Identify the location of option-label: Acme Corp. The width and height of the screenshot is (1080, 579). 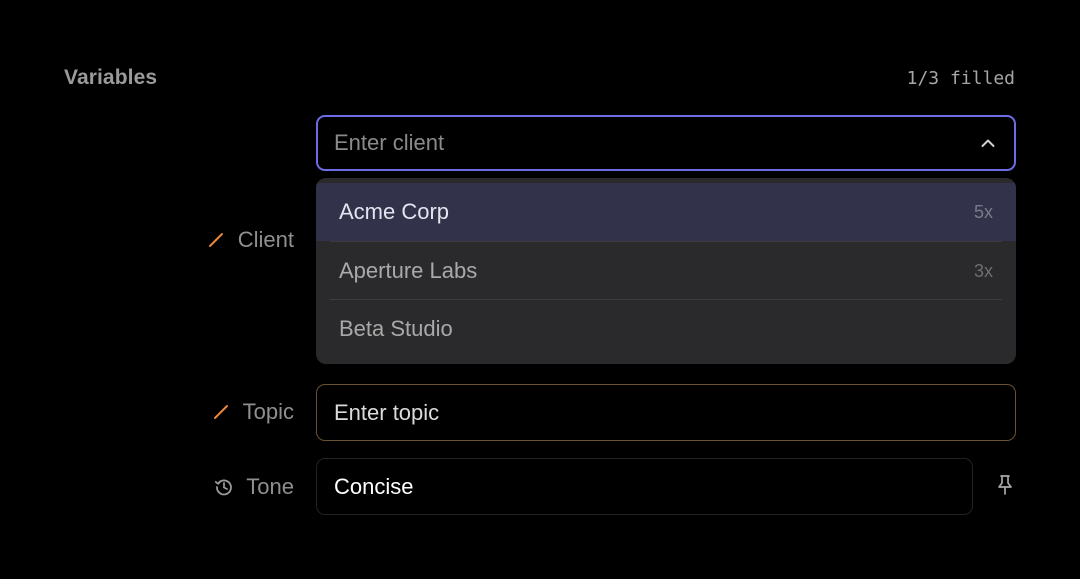
(394, 211).